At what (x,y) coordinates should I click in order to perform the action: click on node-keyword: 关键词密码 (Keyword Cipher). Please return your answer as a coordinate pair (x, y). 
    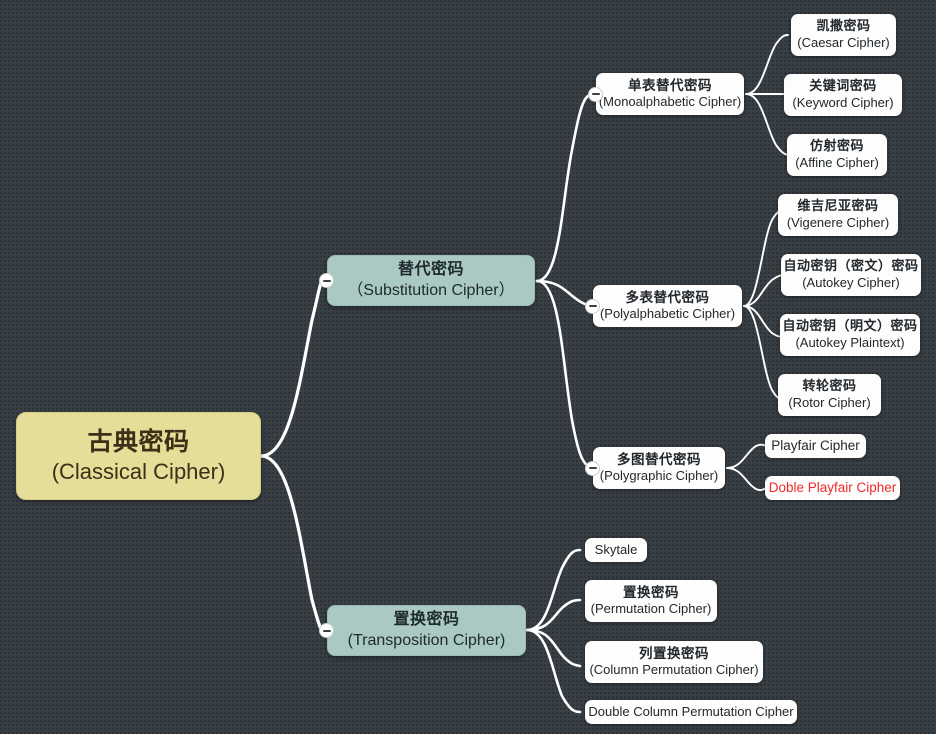
    Looking at the image, I should click on (843, 95).